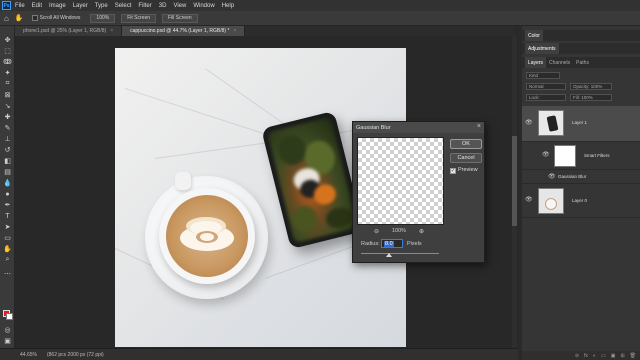 Image resolution: width=640 pixels, height=360 pixels. What do you see at coordinates (123, 6) in the screenshot?
I see `menu-select: Select` at bounding box center [123, 6].